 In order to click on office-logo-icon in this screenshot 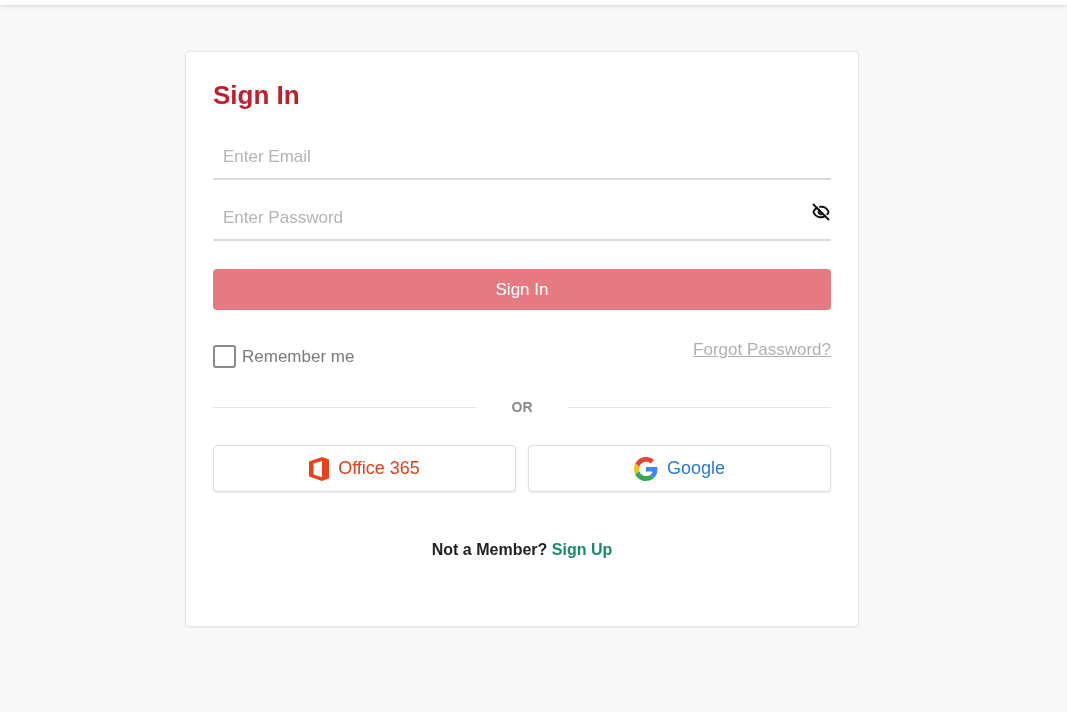, I will do `click(319, 468)`.